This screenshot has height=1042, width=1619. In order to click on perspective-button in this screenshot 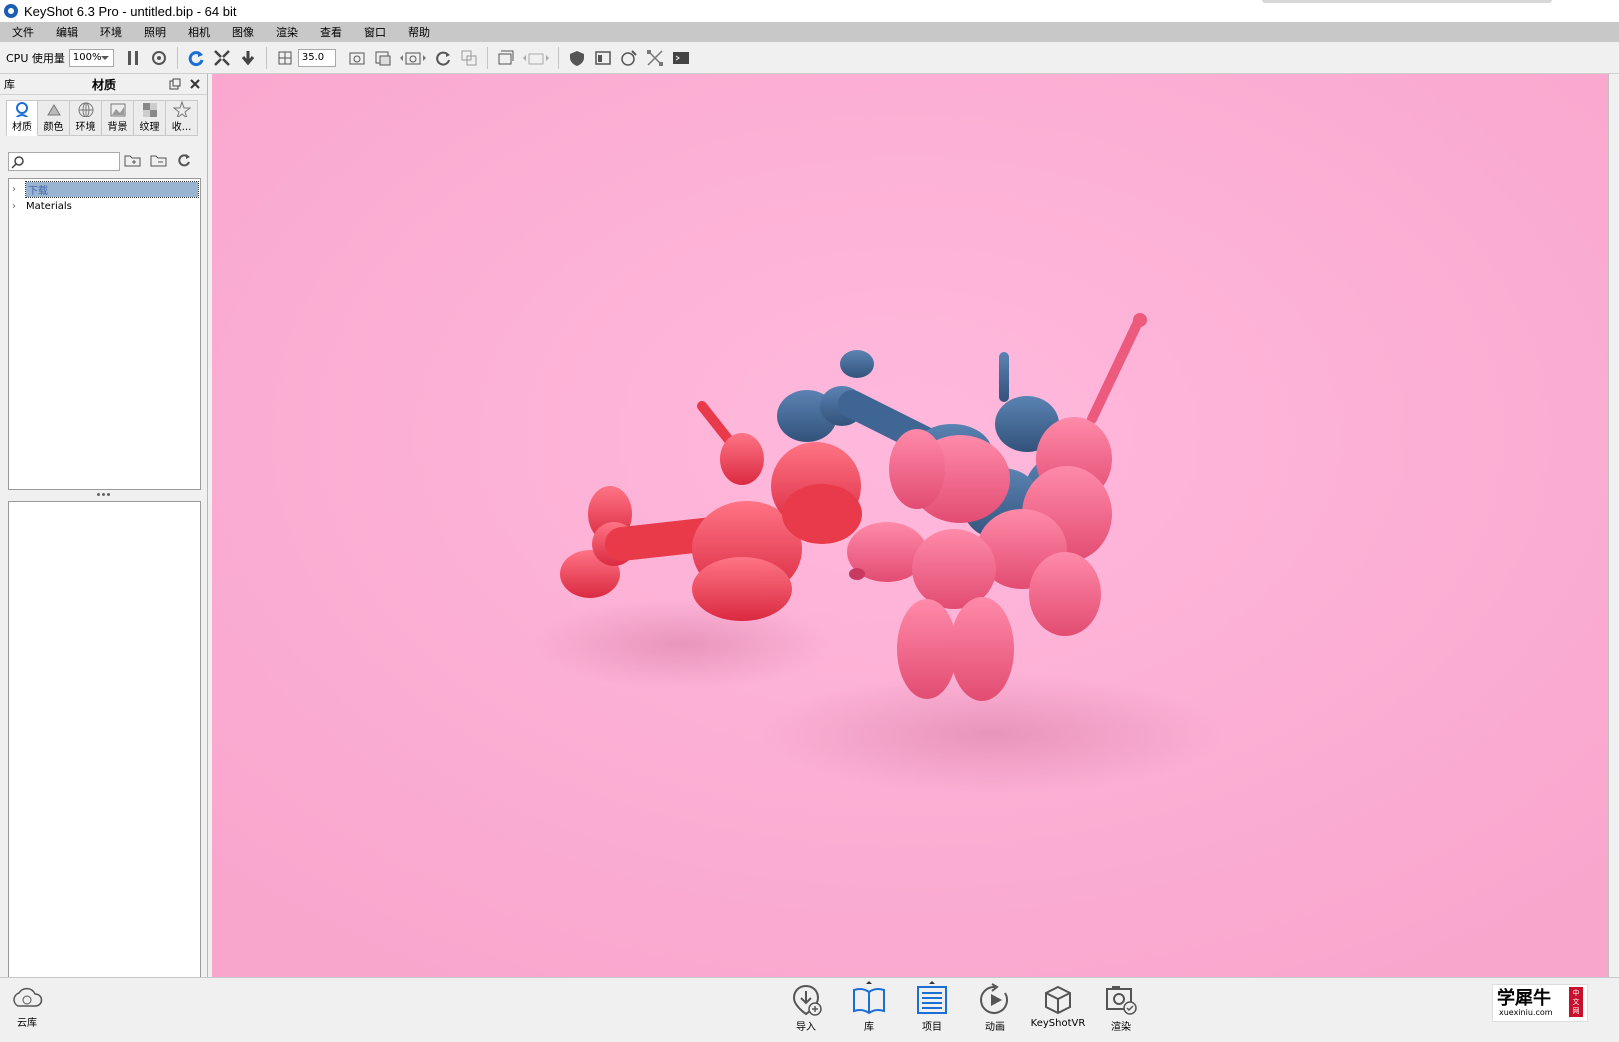, I will do `click(285, 58)`.